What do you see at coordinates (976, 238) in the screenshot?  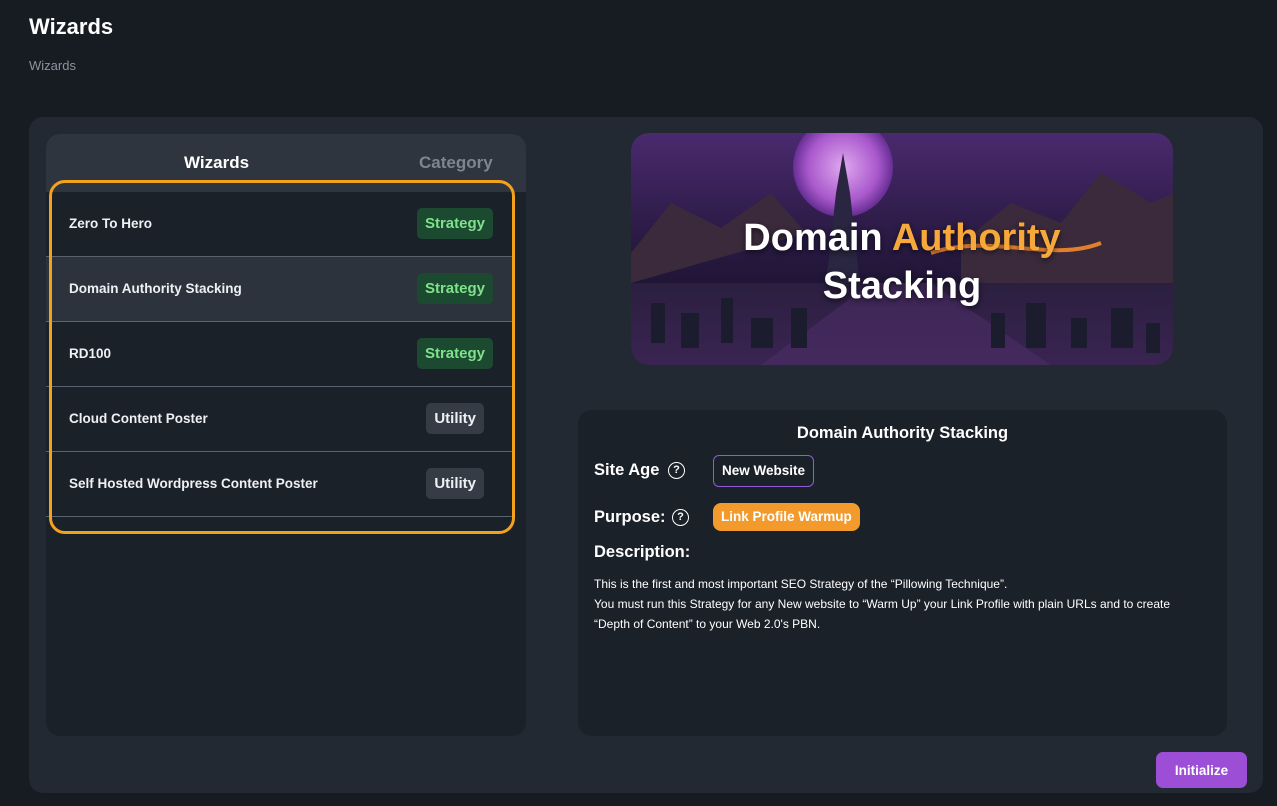 I see `banner-title-accent: Authority` at bounding box center [976, 238].